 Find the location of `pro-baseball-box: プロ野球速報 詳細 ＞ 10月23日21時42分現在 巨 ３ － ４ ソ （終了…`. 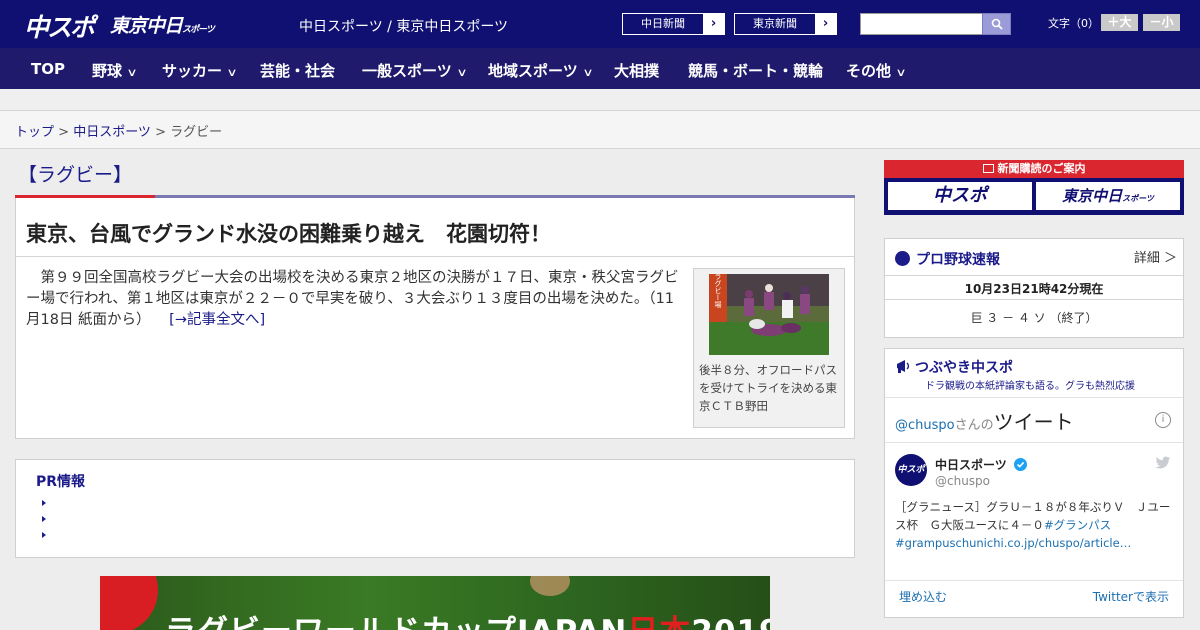

pro-baseball-box: プロ野球速報 詳細 ＞ 10月23日21時42分現在 巨 ３ － ４ ソ （終了… is located at coordinates (1034, 288).